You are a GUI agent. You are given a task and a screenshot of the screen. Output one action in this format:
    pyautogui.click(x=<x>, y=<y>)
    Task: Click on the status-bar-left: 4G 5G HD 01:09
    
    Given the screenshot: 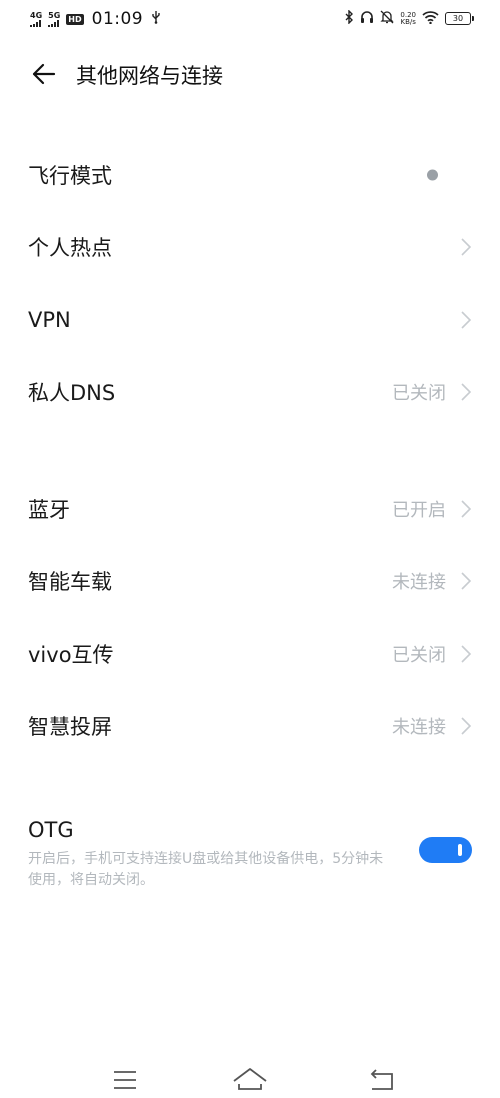 What is the action you would take?
    pyautogui.click(x=95, y=19)
    